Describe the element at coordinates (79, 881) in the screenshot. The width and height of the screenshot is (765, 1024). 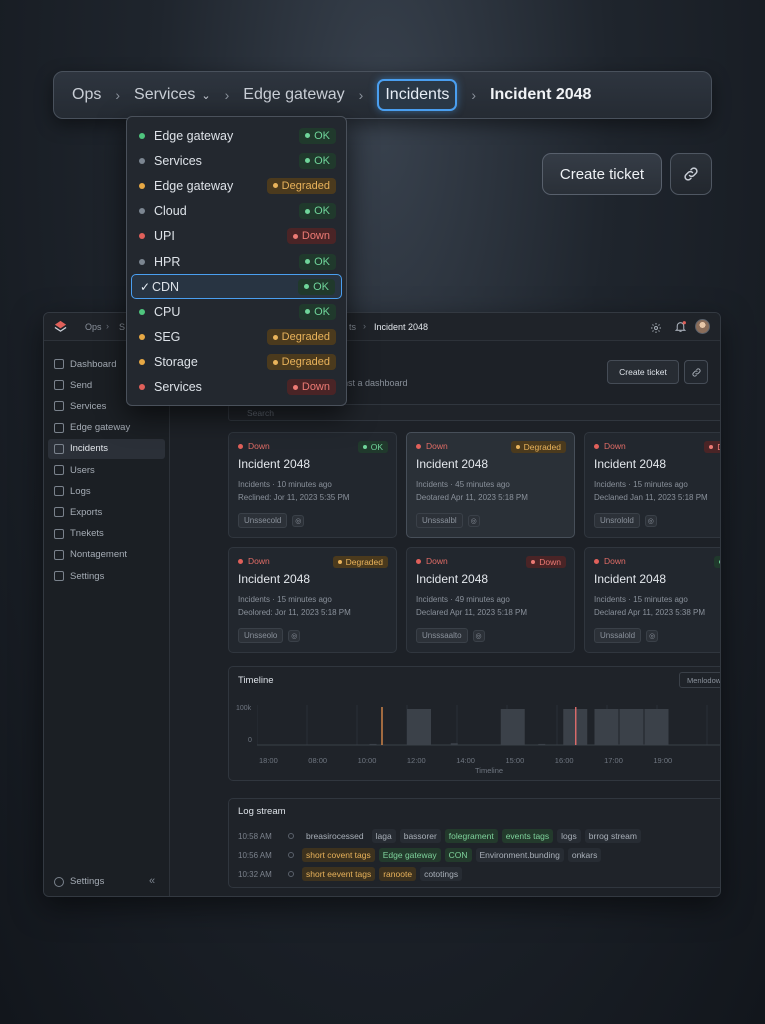
I see `sidebar-footer-settings: Settings` at that location.